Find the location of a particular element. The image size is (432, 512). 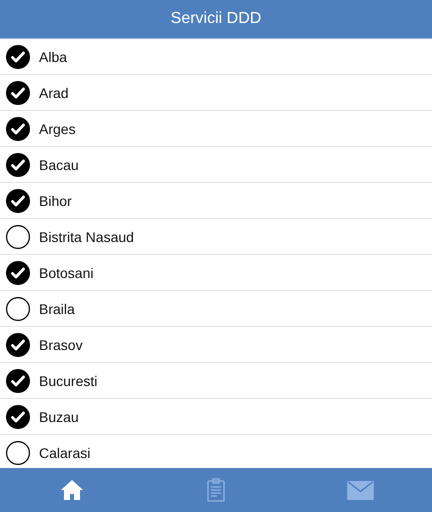

item-label: Bucuresti is located at coordinates (68, 380).